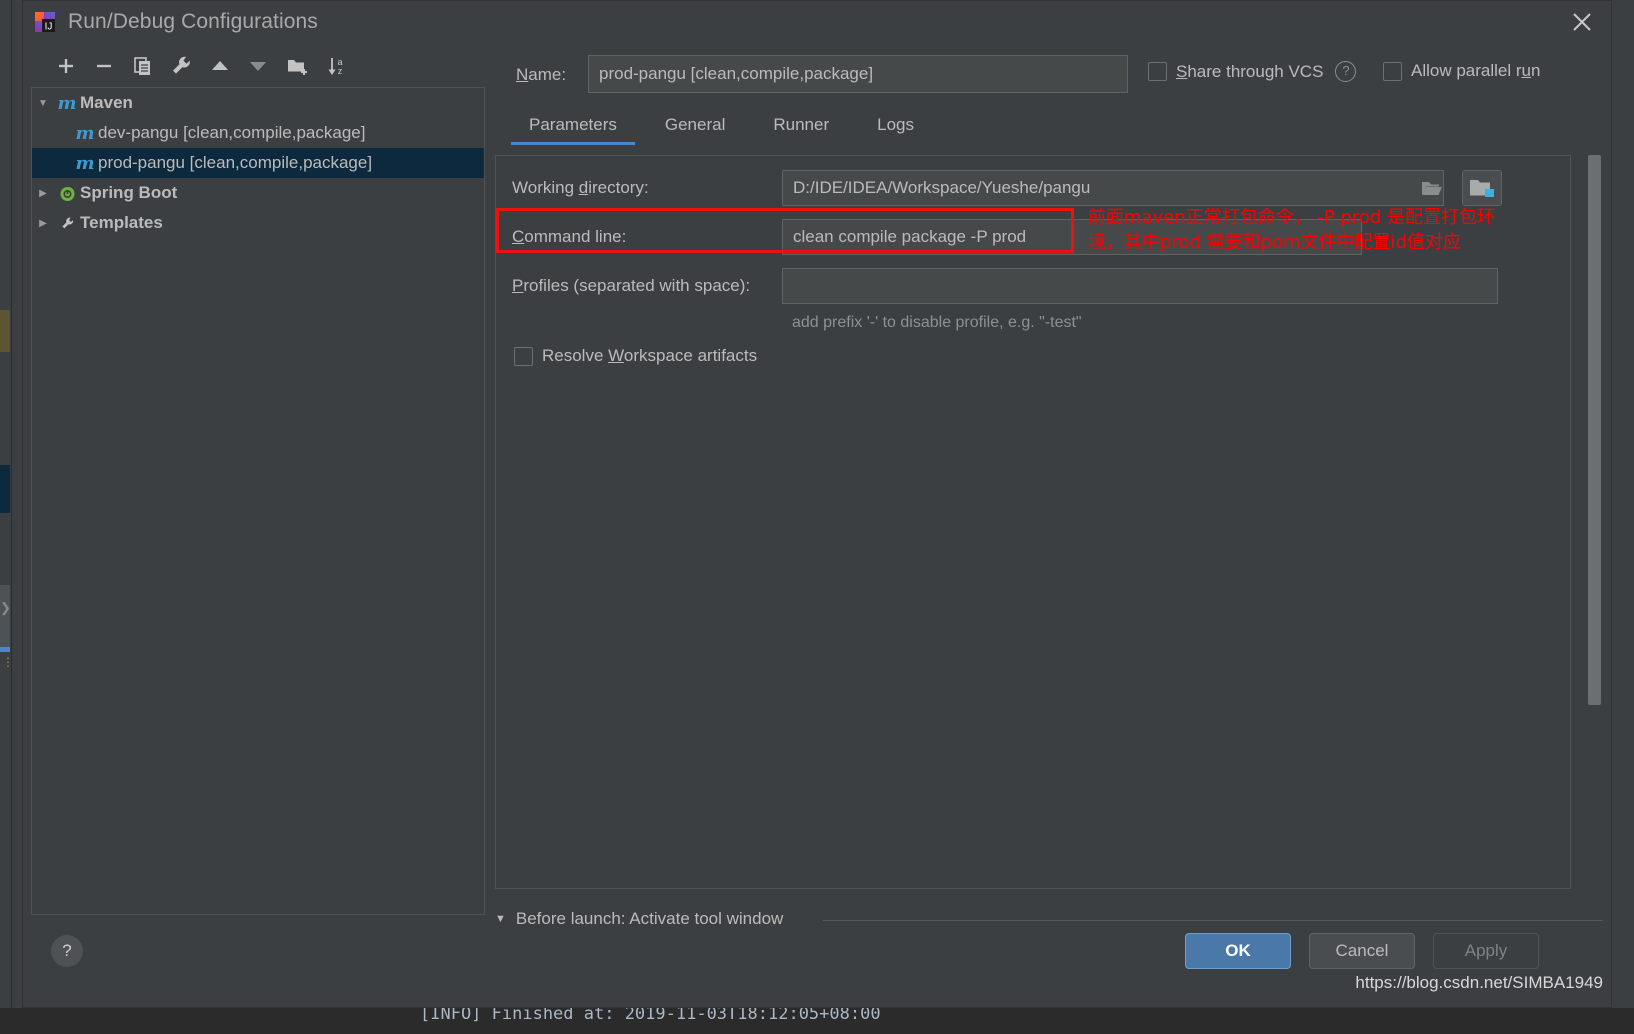 The width and height of the screenshot is (1634, 1034). Describe the element at coordinates (1476, 70) in the screenshot. I see `allow-parallel-run-label: Allow parallel run` at that location.